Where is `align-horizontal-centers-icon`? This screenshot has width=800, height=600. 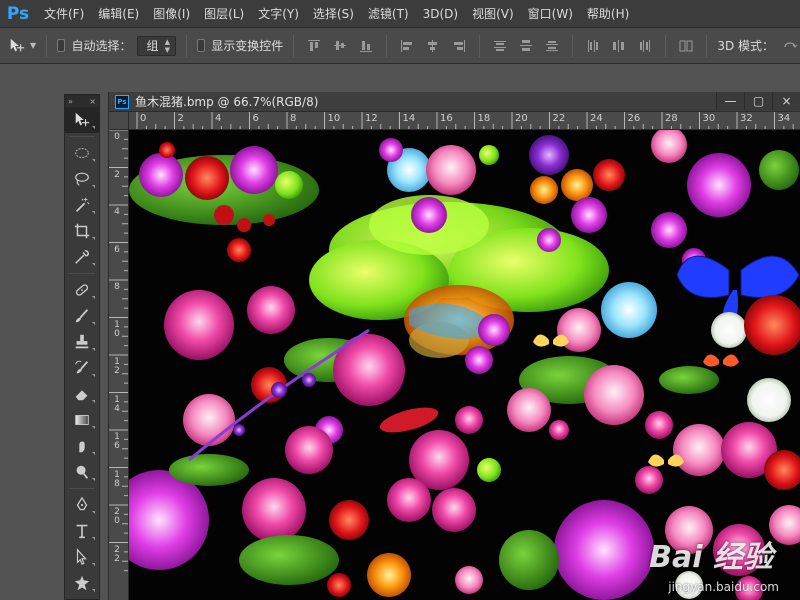
align-horizontal-centers-icon is located at coordinates (433, 46).